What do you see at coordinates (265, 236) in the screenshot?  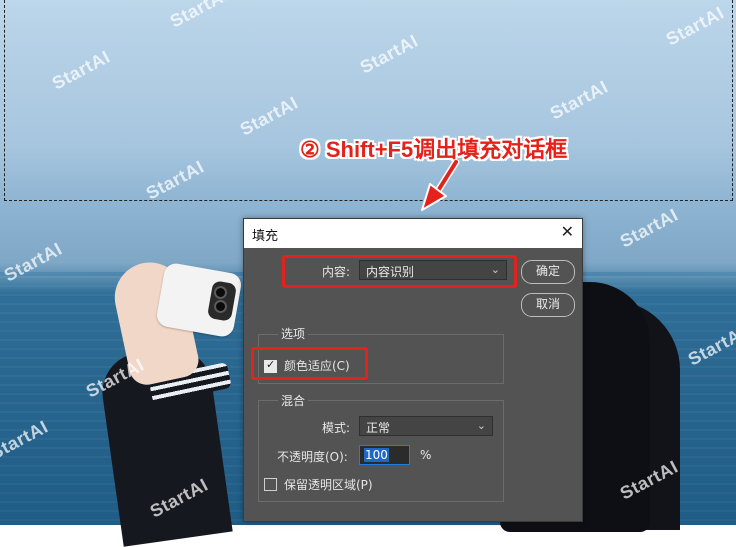 I see `dialog-title: 填充` at bounding box center [265, 236].